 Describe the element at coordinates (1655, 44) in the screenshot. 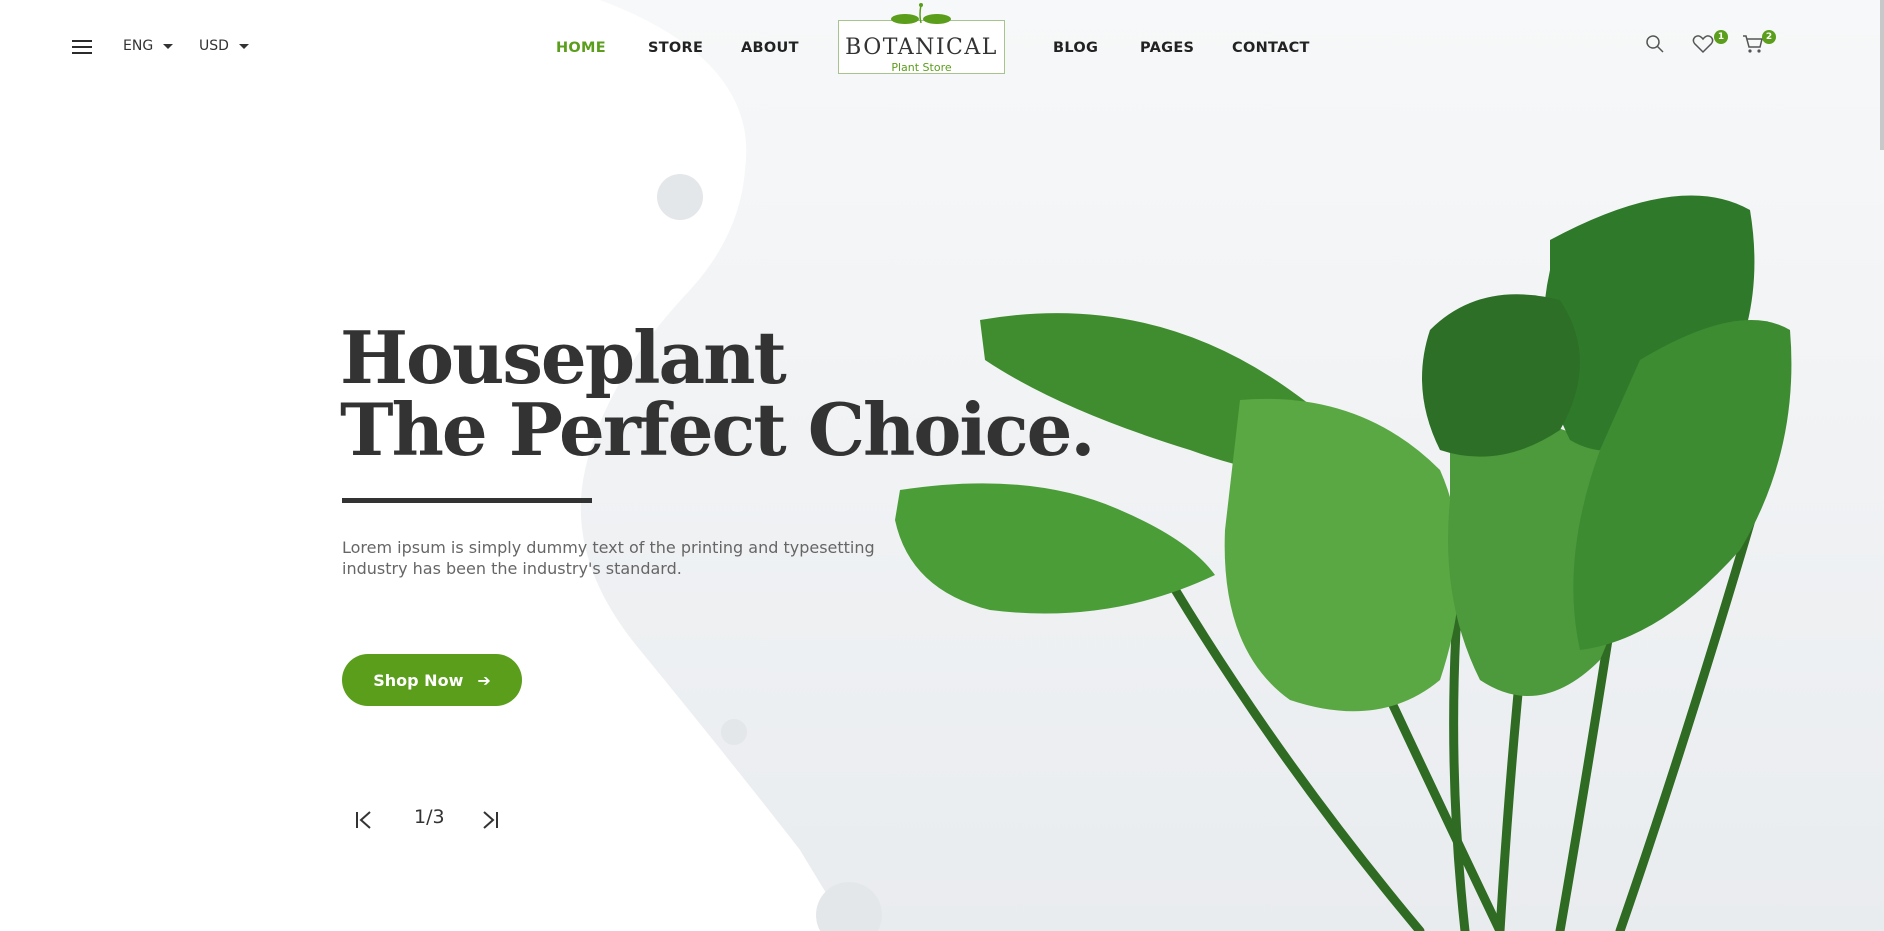

I see `search-icon` at that location.